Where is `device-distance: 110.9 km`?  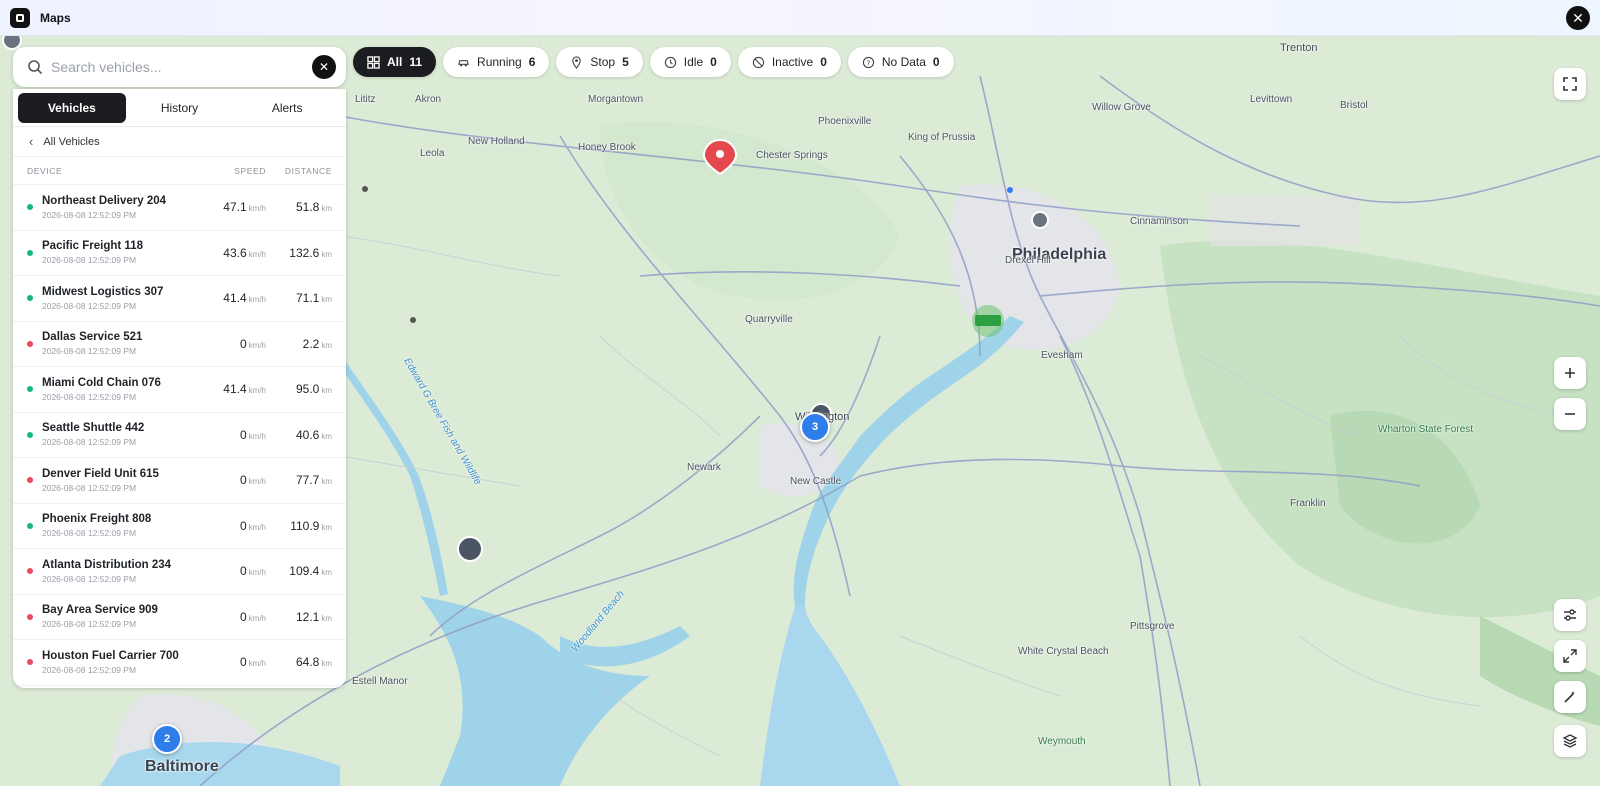
device-distance: 110.9 km is located at coordinates (299, 526).